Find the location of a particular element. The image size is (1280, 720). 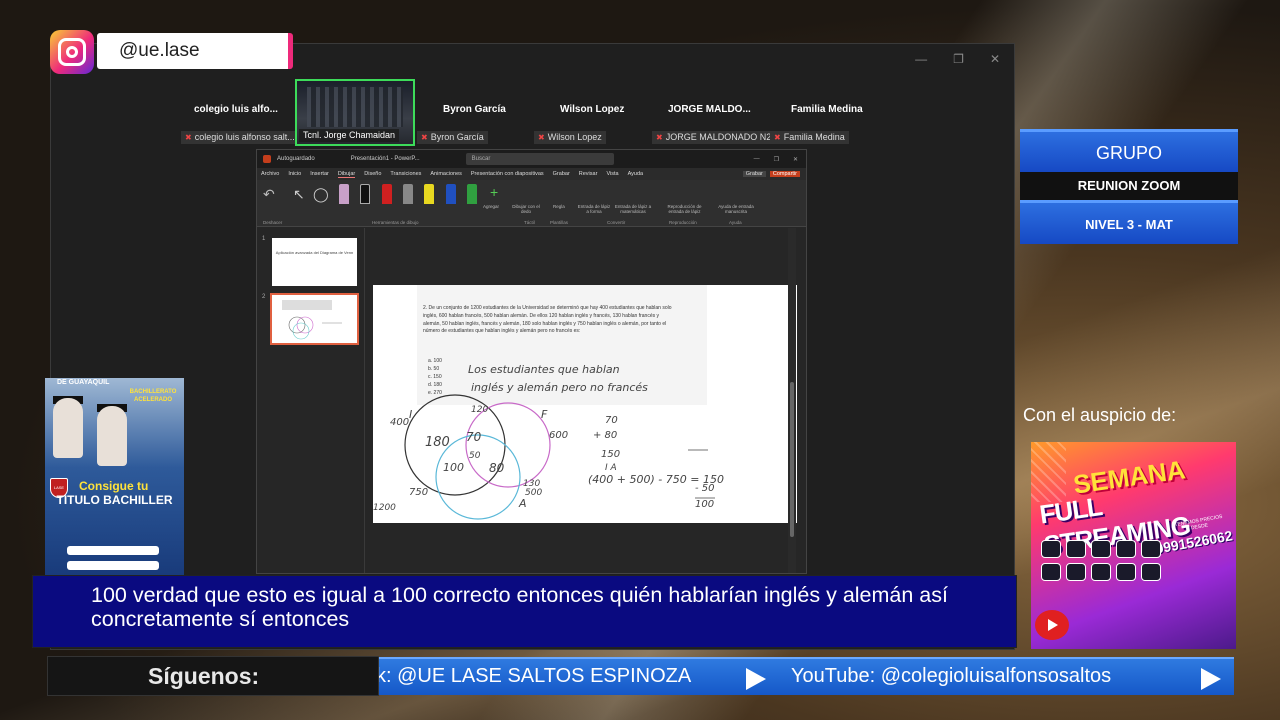

ad-headline: Consigue tu is located at coordinates (114, 486).